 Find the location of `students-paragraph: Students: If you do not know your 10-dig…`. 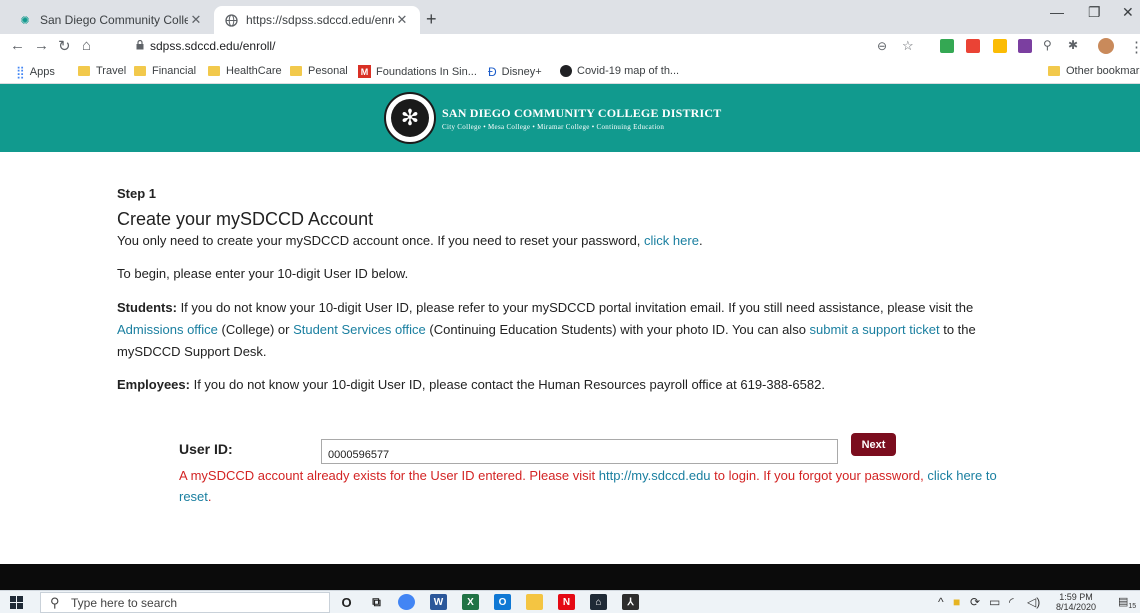

students-paragraph: Students: If you do not know your 10-dig… is located at coordinates (579, 330).